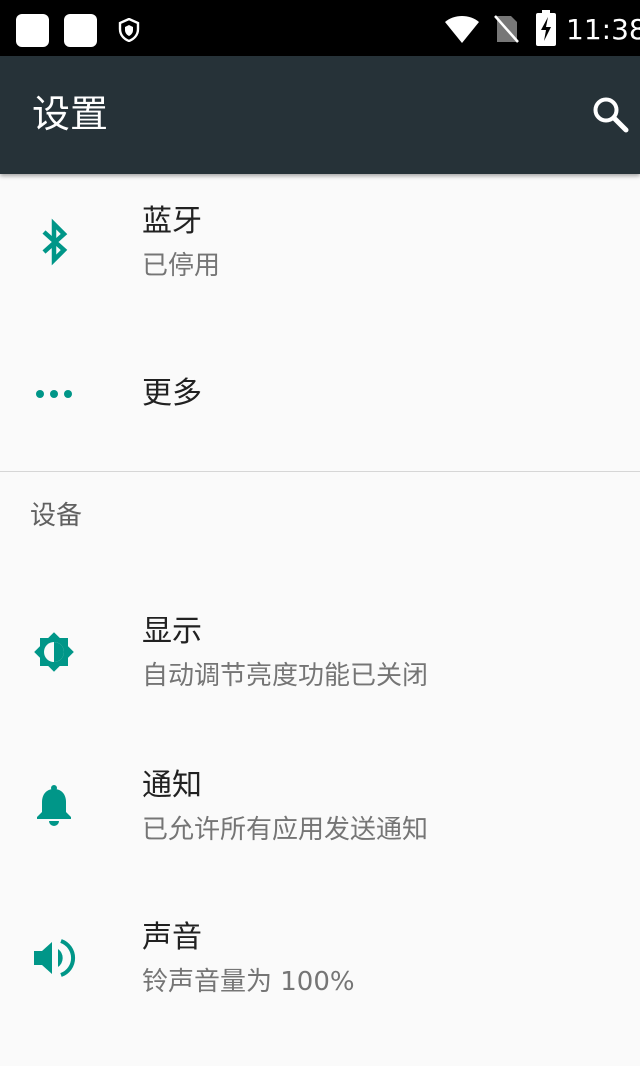 This screenshot has height=1066, width=640. I want to click on status-bar: 11:38, so click(320, 28).